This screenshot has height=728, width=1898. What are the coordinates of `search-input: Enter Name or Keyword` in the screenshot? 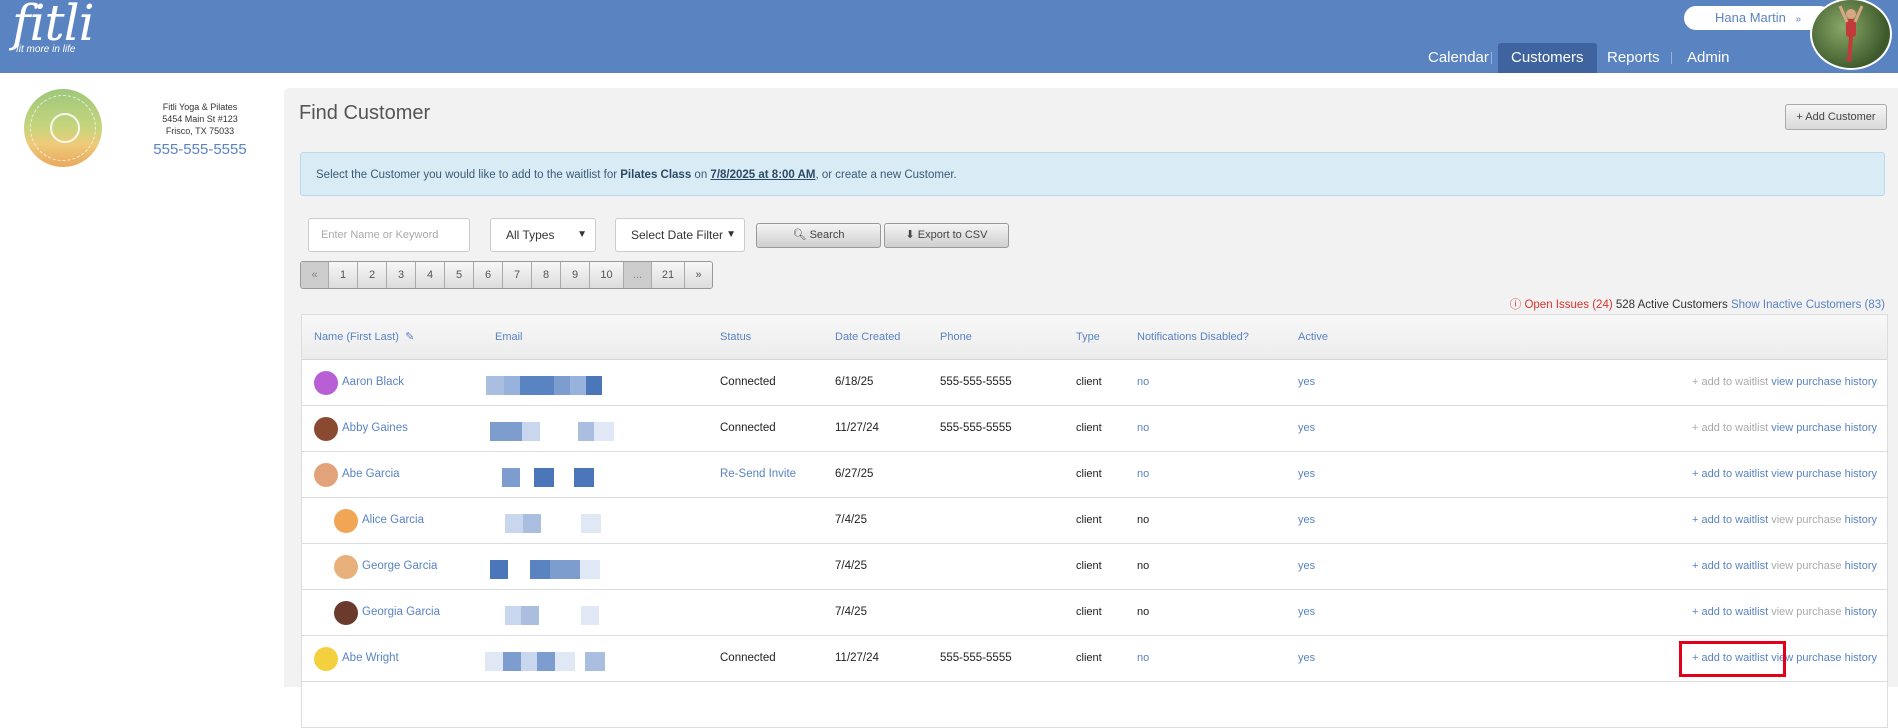 It's located at (389, 235).